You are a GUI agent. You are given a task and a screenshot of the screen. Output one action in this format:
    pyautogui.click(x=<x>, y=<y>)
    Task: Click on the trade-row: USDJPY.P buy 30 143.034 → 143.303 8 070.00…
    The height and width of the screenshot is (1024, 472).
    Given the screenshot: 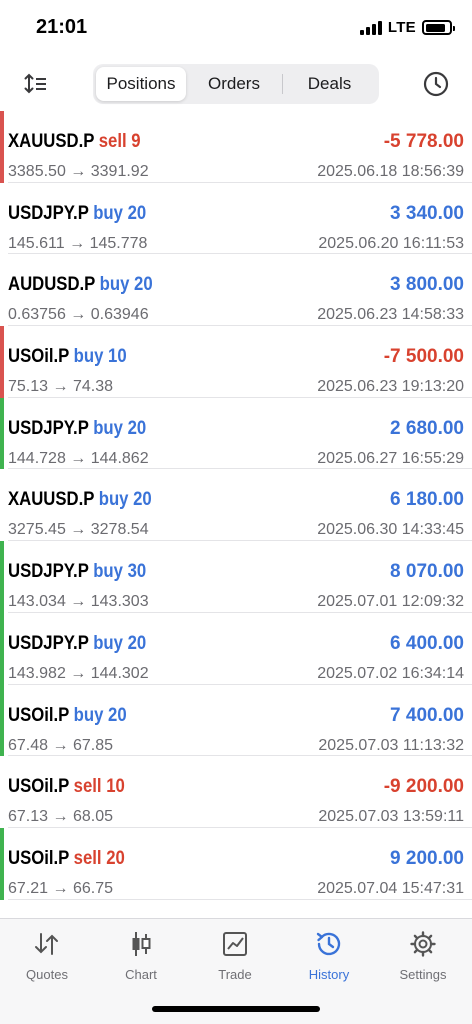 What is the action you would take?
    pyautogui.click(x=236, y=577)
    